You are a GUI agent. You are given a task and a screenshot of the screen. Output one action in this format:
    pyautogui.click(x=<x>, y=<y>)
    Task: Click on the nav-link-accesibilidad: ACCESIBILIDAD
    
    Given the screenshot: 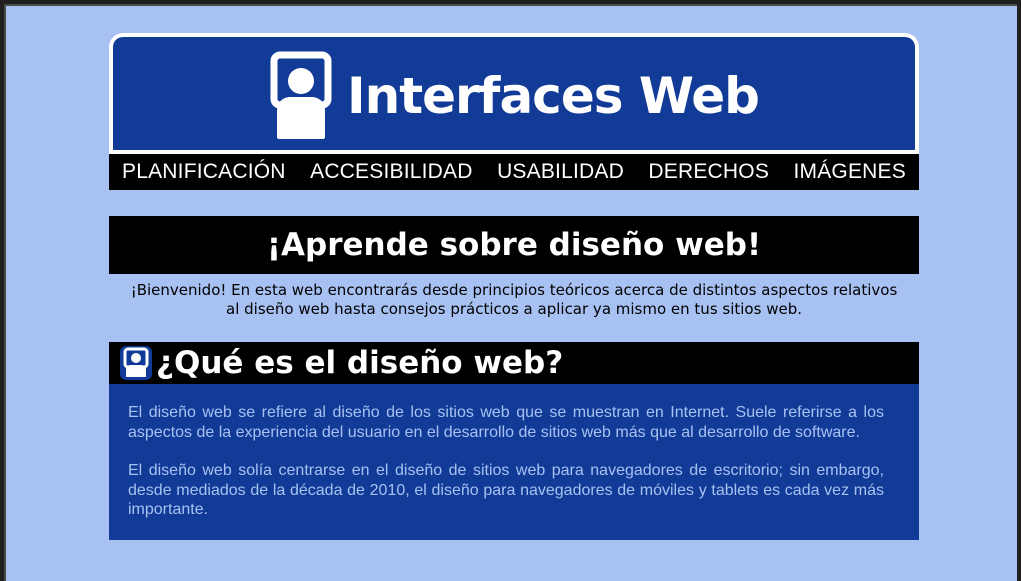 What is the action you would take?
    pyautogui.click(x=391, y=172)
    